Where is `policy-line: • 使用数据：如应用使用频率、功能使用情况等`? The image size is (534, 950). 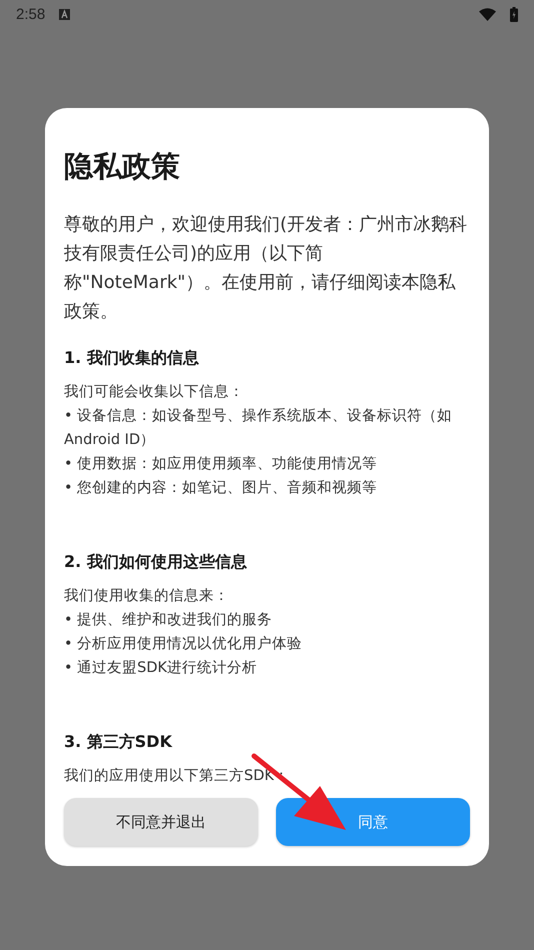 policy-line: • 使用数据：如应用使用频率、功能使用情况等 is located at coordinates (221, 464).